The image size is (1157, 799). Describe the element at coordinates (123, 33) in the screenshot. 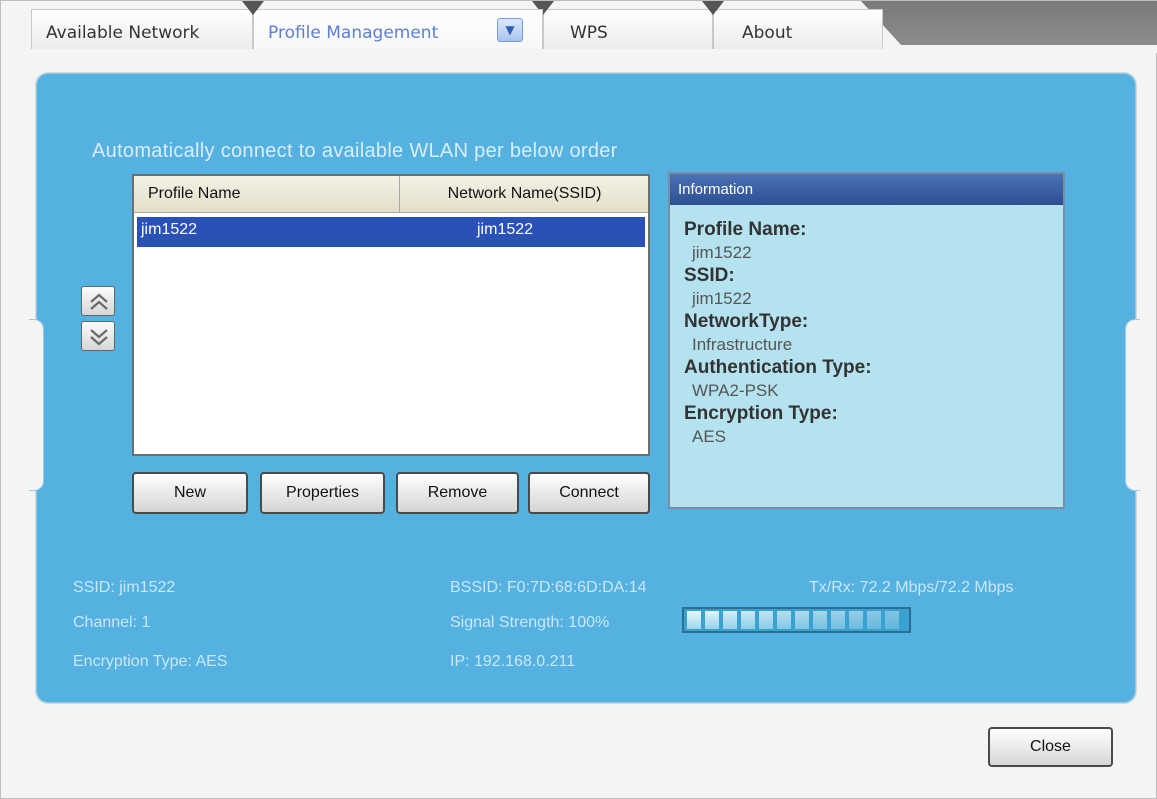

I see `tab-label: Available Network` at that location.